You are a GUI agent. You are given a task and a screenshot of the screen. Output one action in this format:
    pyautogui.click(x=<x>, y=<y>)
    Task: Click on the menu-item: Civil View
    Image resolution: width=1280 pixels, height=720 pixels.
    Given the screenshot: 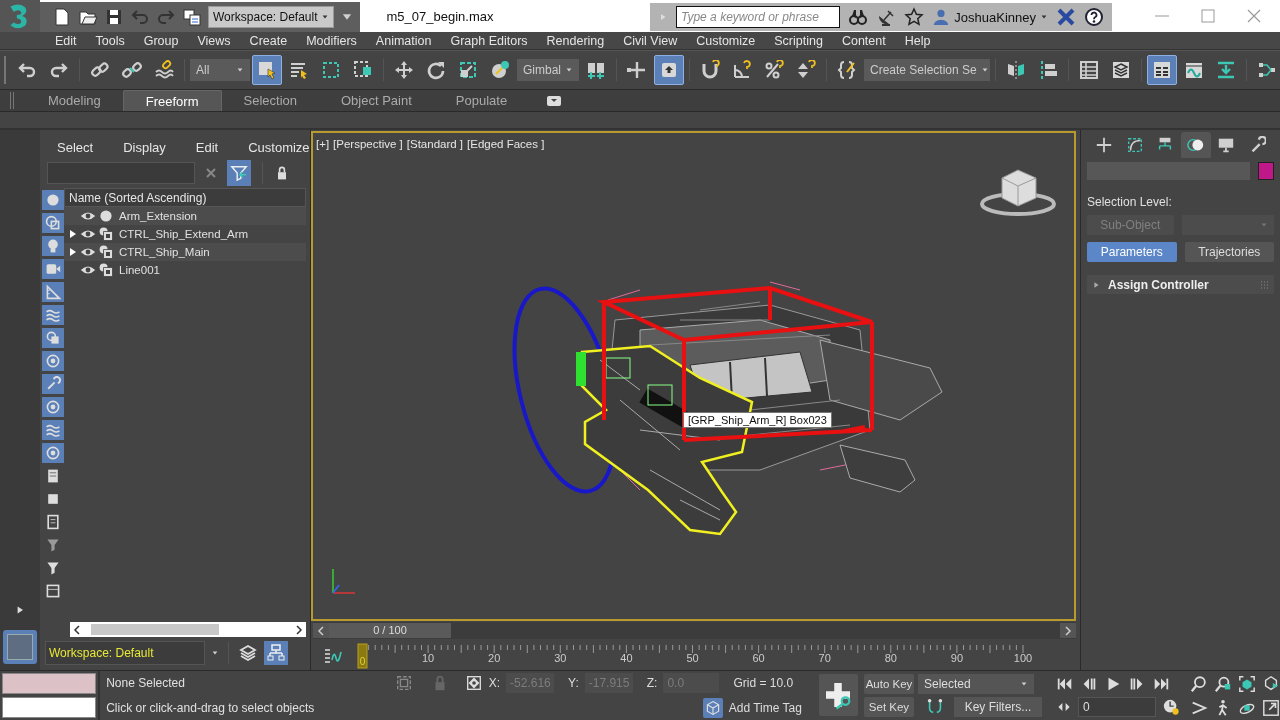 What is the action you would take?
    pyautogui.click(x=650, y=40)
    